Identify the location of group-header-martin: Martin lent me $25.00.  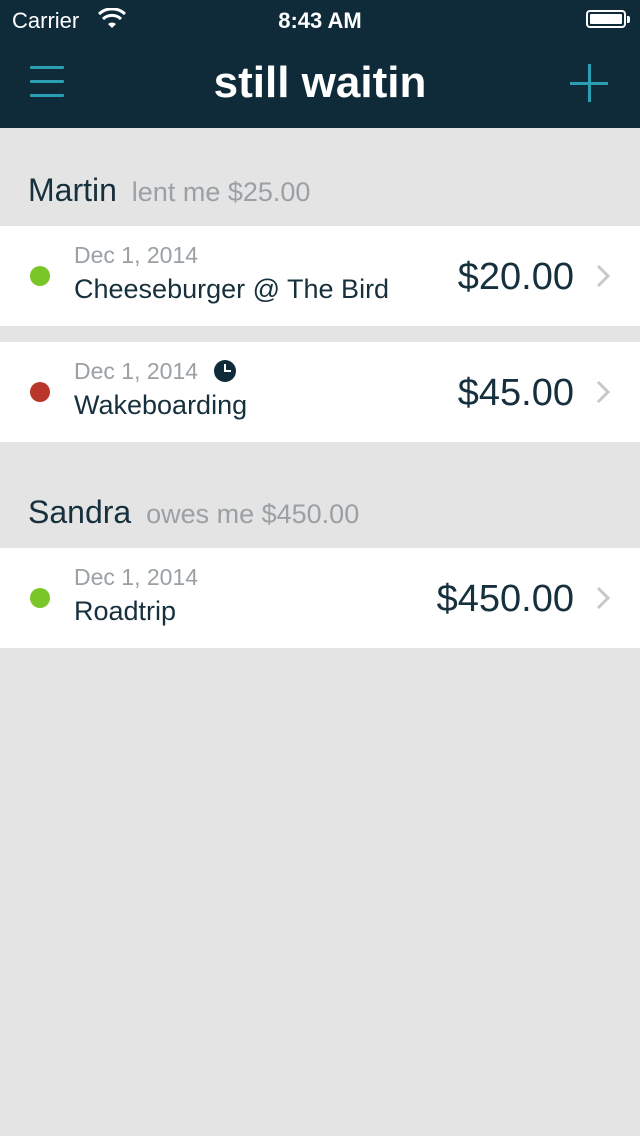
(169, 197).